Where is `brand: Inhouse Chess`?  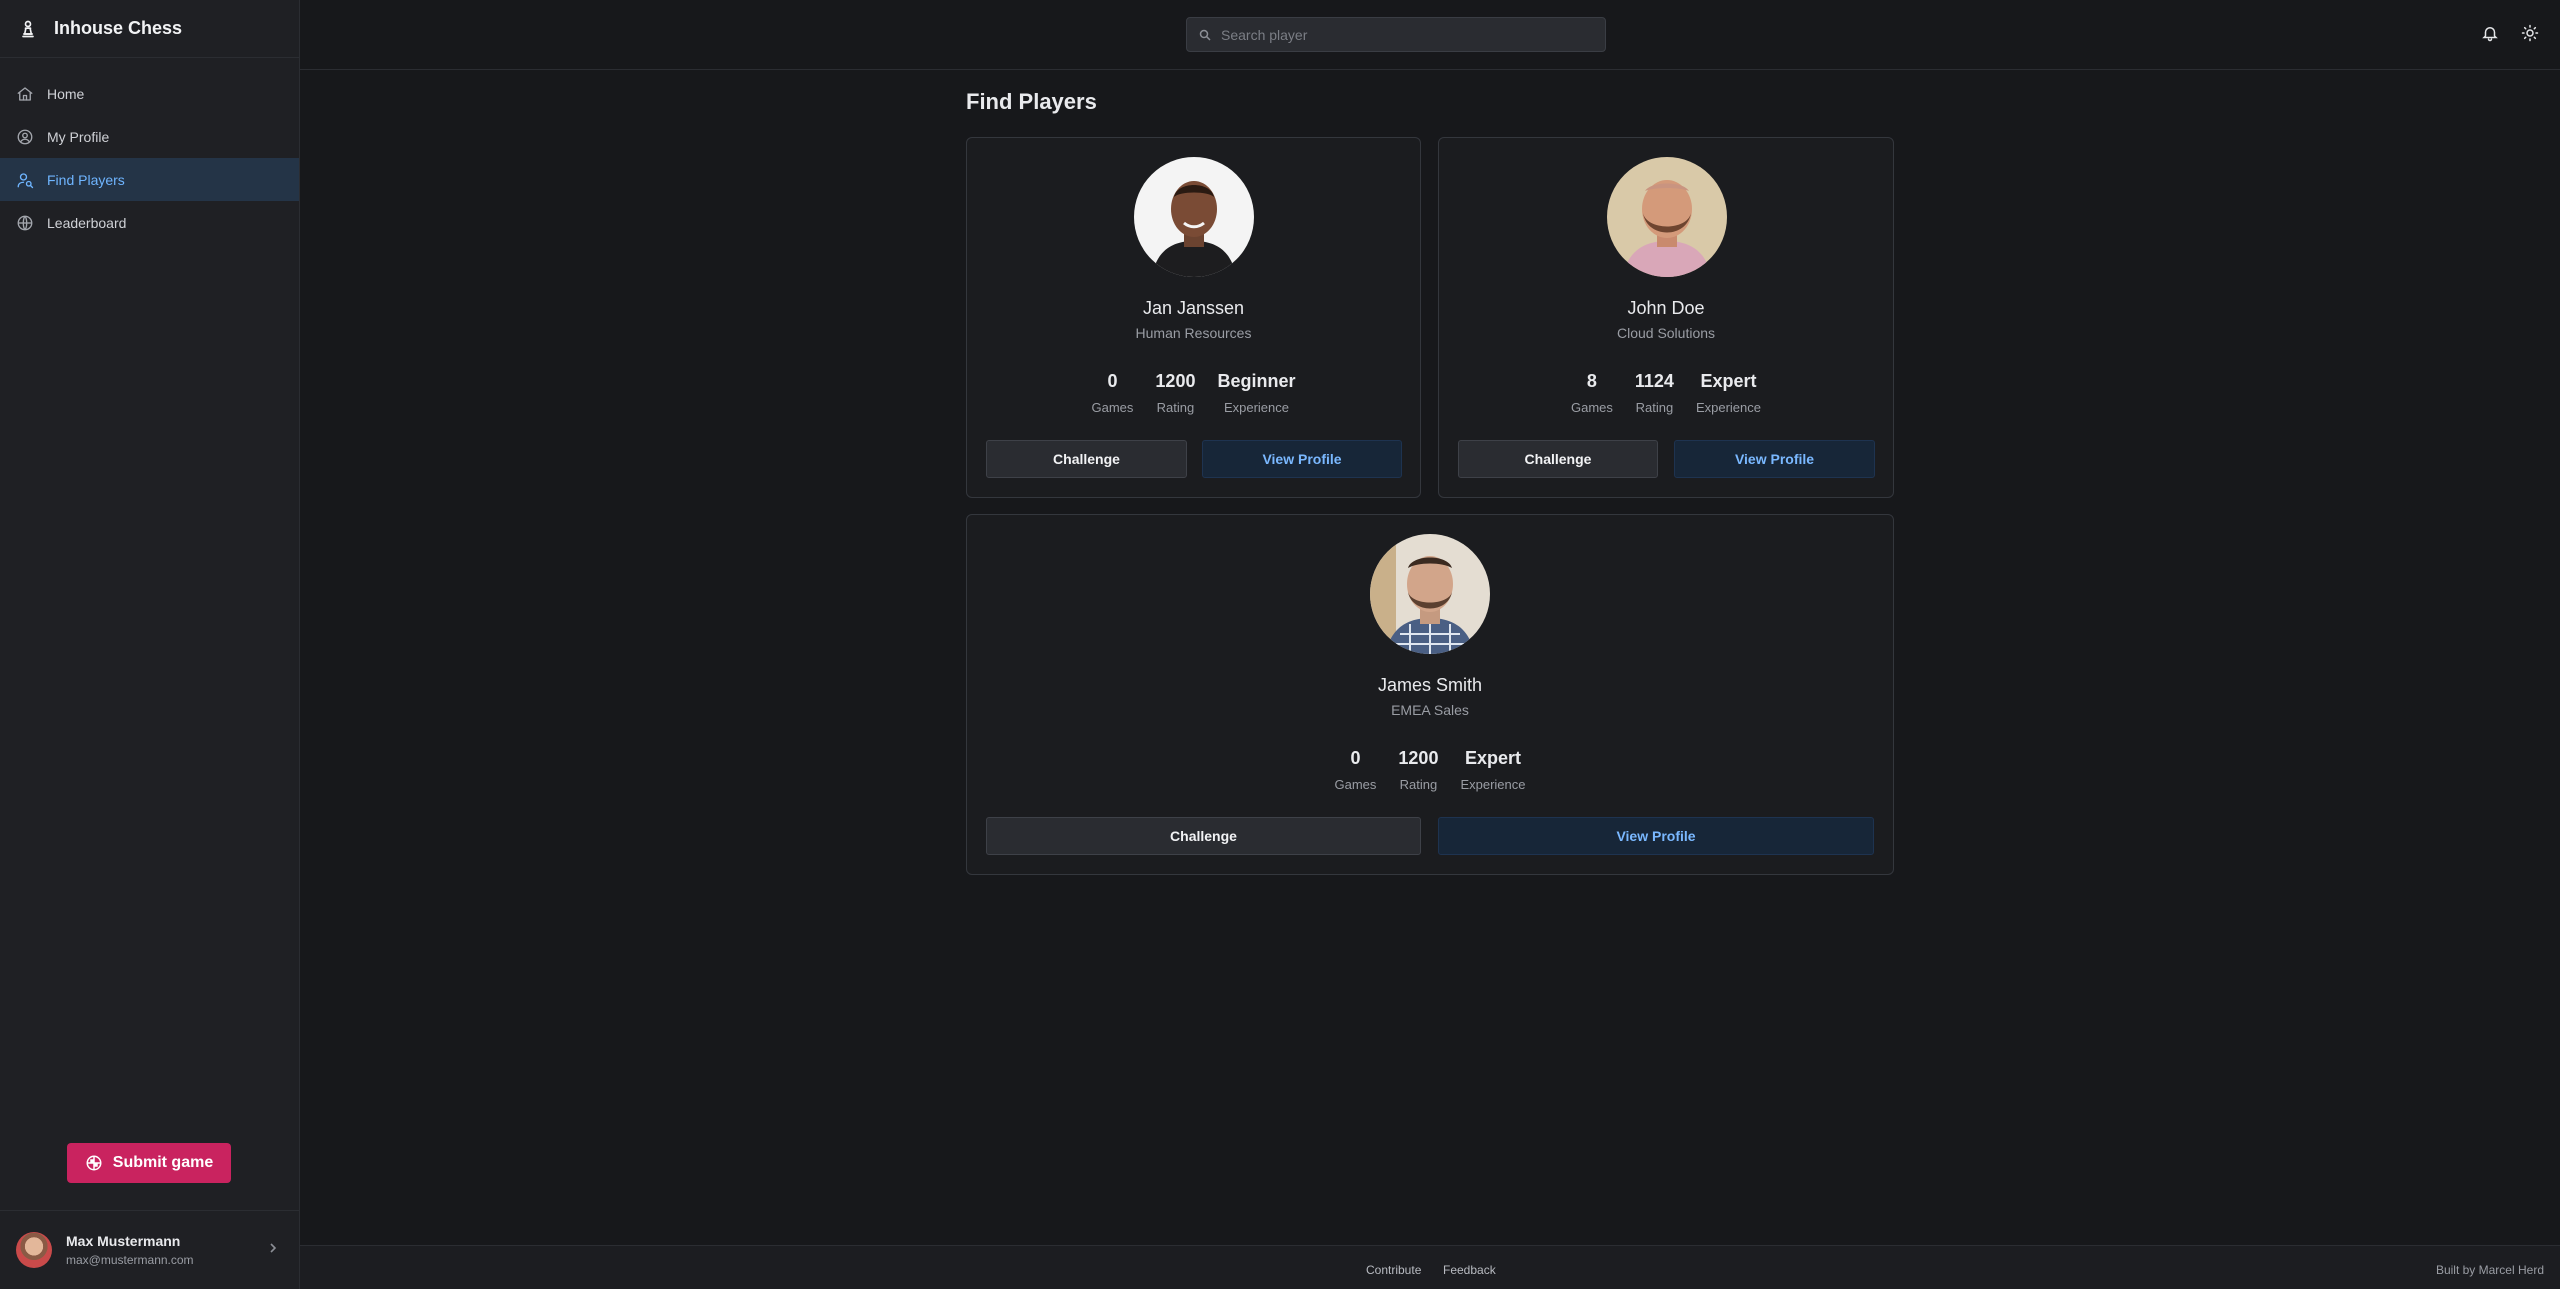 brand: Inhouse Chess is located at coordinates (149, 29).